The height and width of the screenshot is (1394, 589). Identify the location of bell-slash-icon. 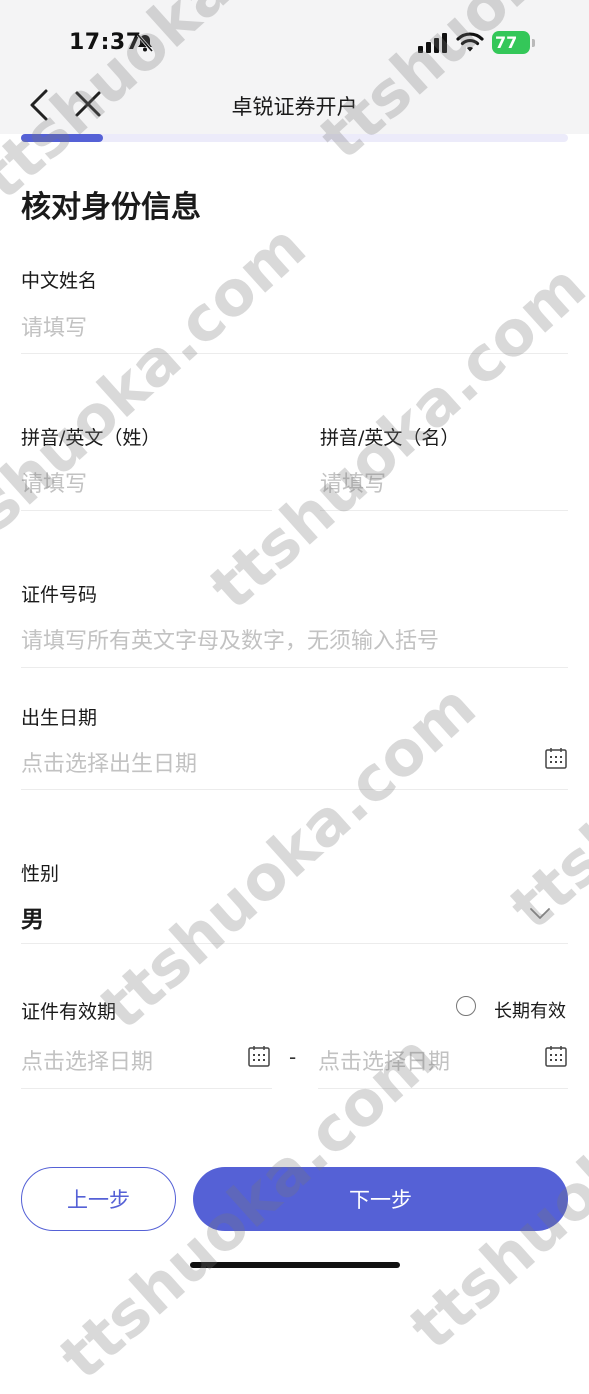
(145, 43).